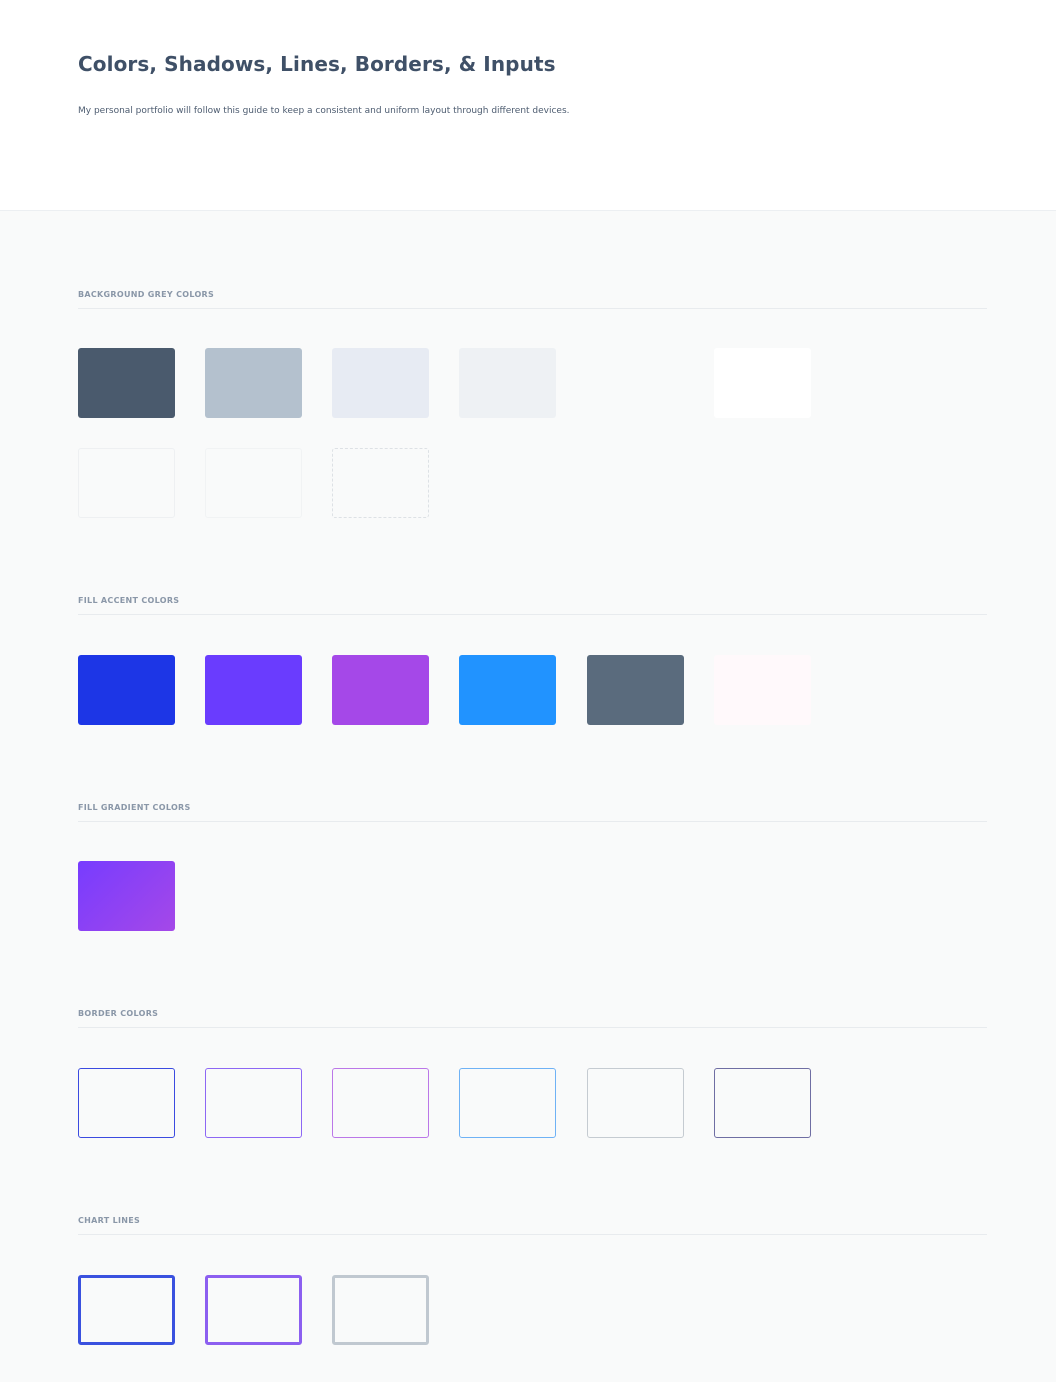 This screenshot has width=1056, height=1382. I want to click on gradient-swatch, so click(126, 896).